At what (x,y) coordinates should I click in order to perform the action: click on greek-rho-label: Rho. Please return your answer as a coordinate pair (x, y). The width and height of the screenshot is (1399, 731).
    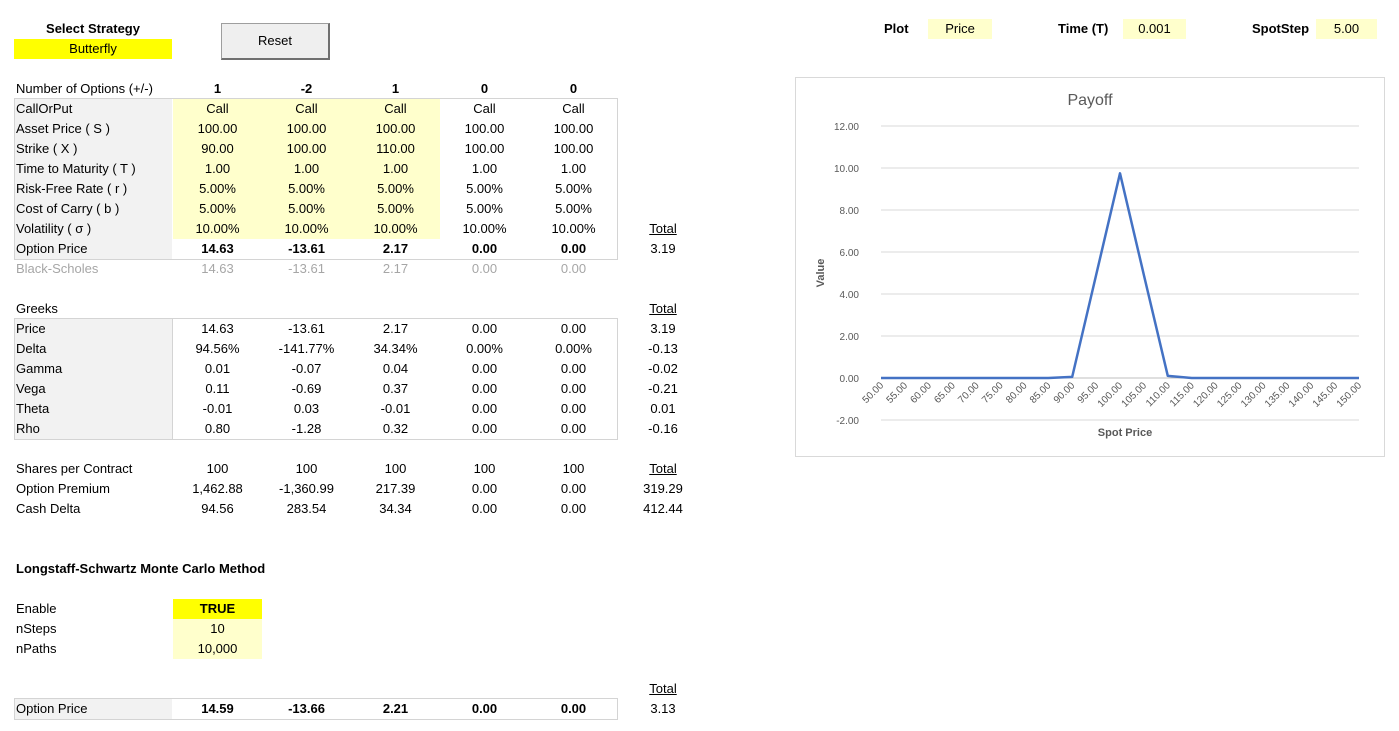
    Looking at the image, I should click on (28, 428).